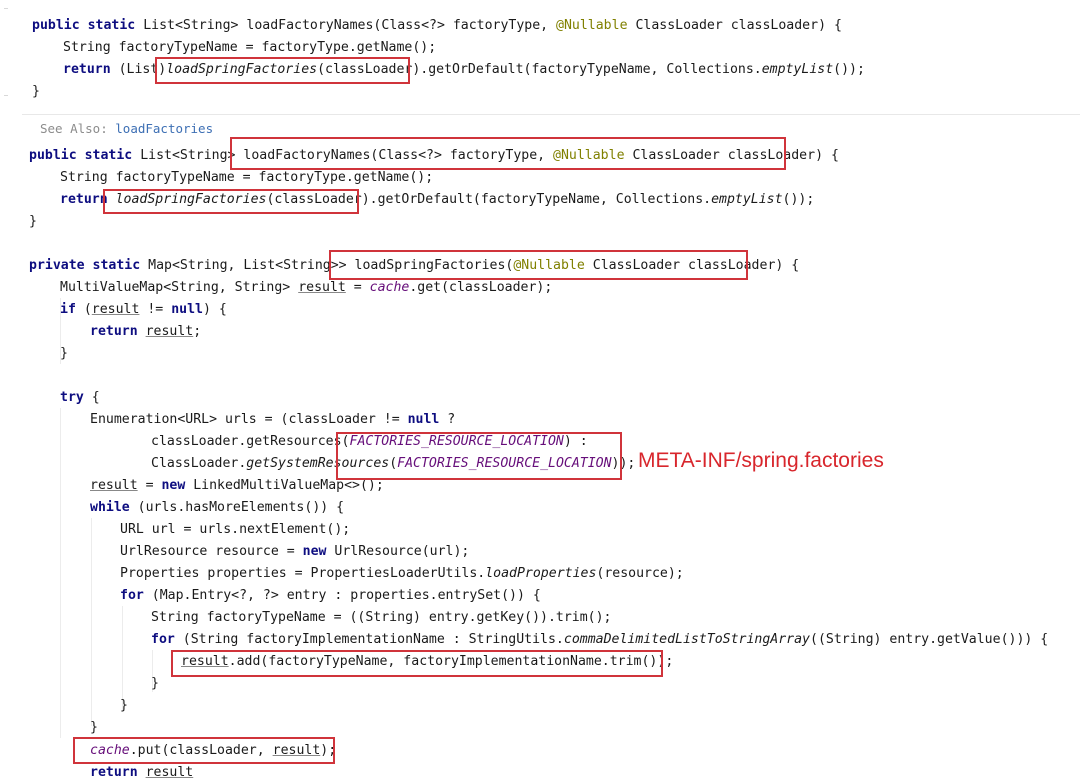 The width and height of the screenshot is (1080, 782). Describe the element at coordinates (91, 397) in the screenshot. I see `code-text: {` at that location.